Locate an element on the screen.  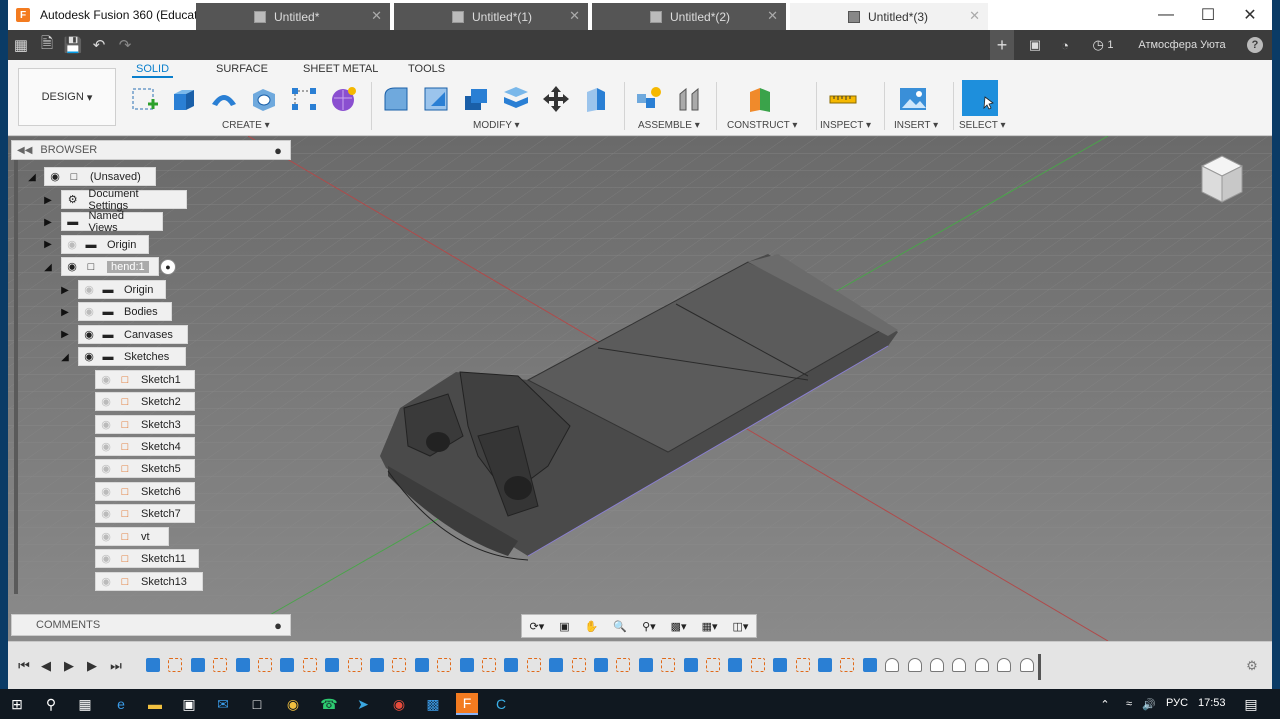
shell-icon is located at coordinates (476, 99).